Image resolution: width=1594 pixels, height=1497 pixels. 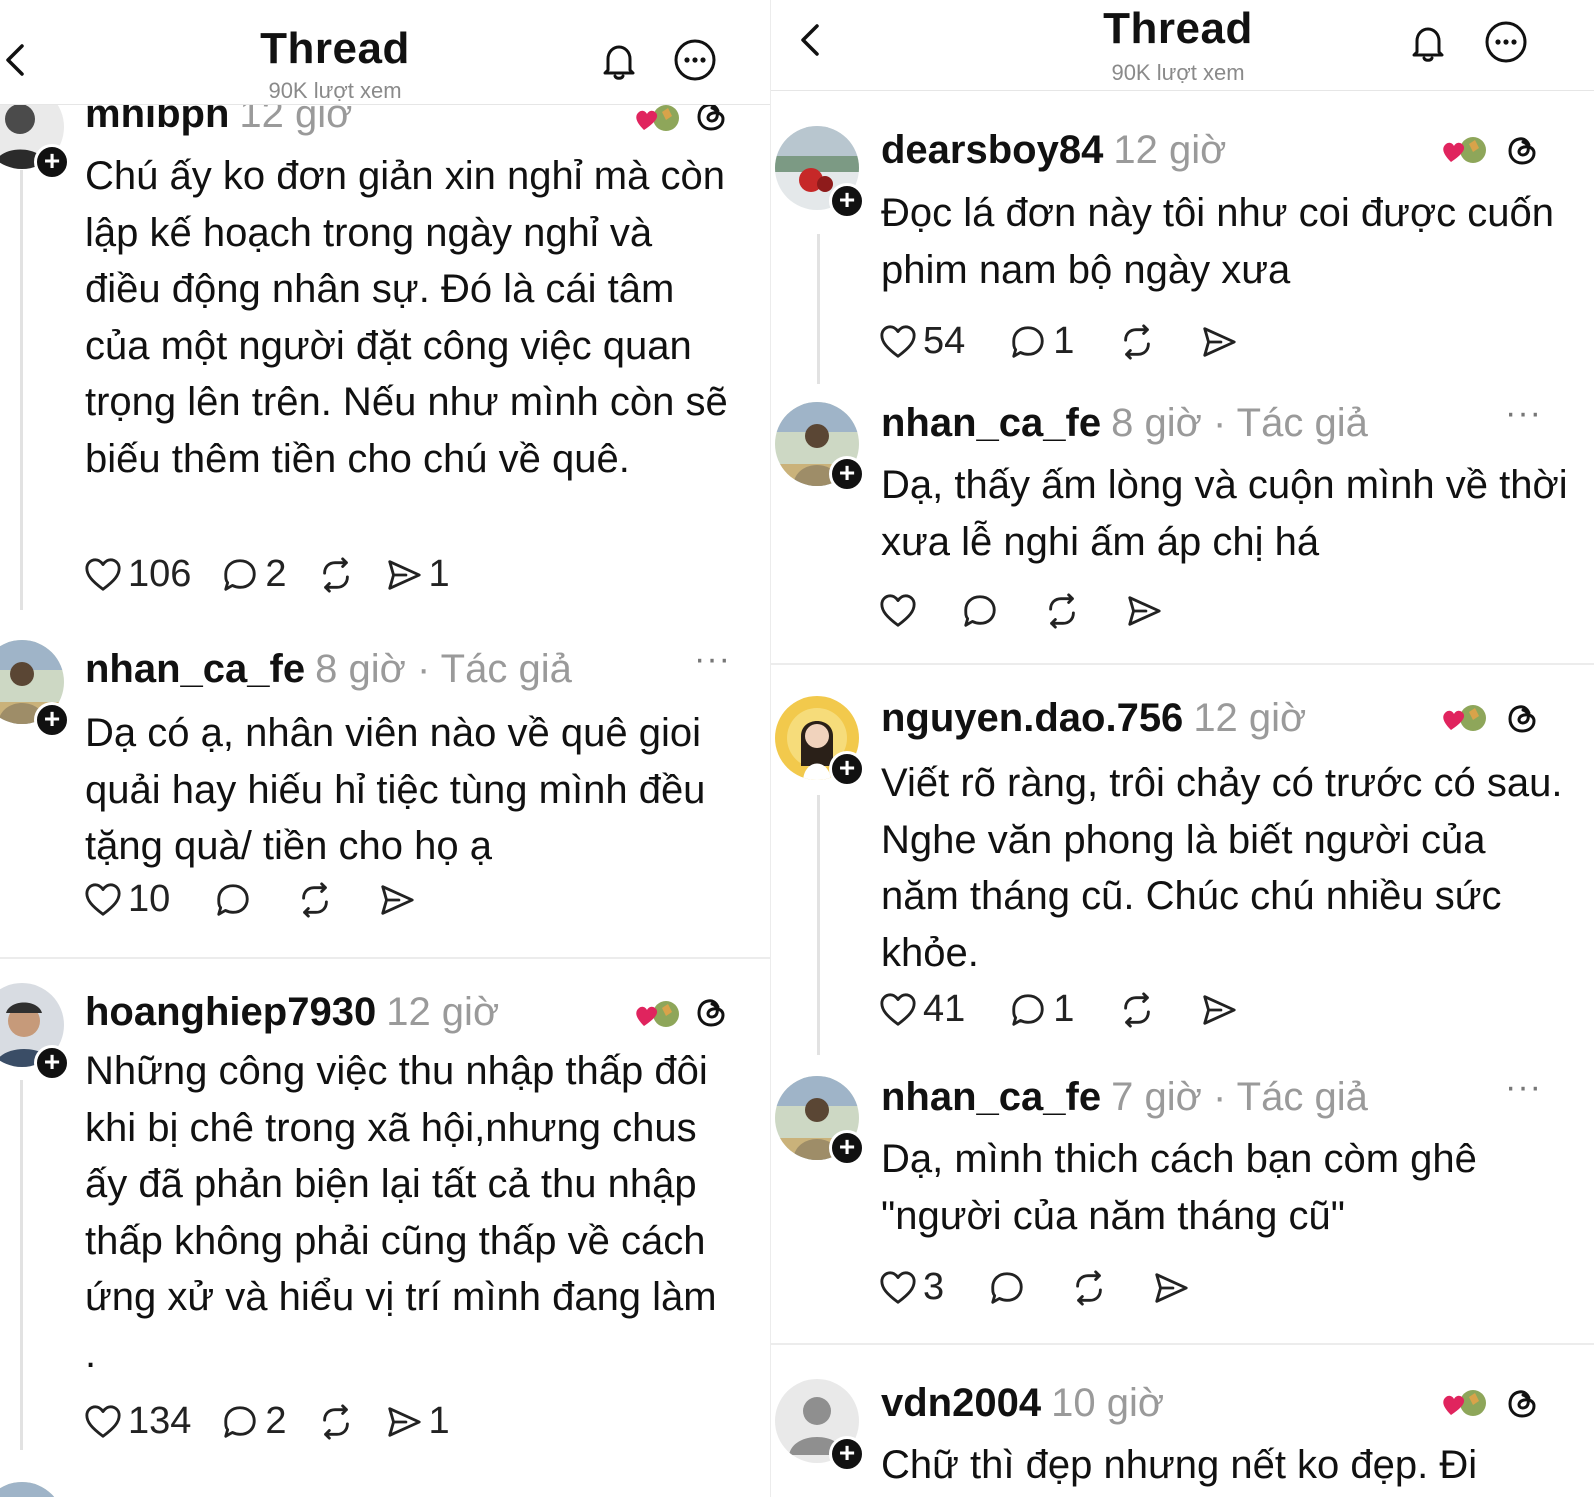 I want to click on like-count: 134, so click(x=160, y=1421).